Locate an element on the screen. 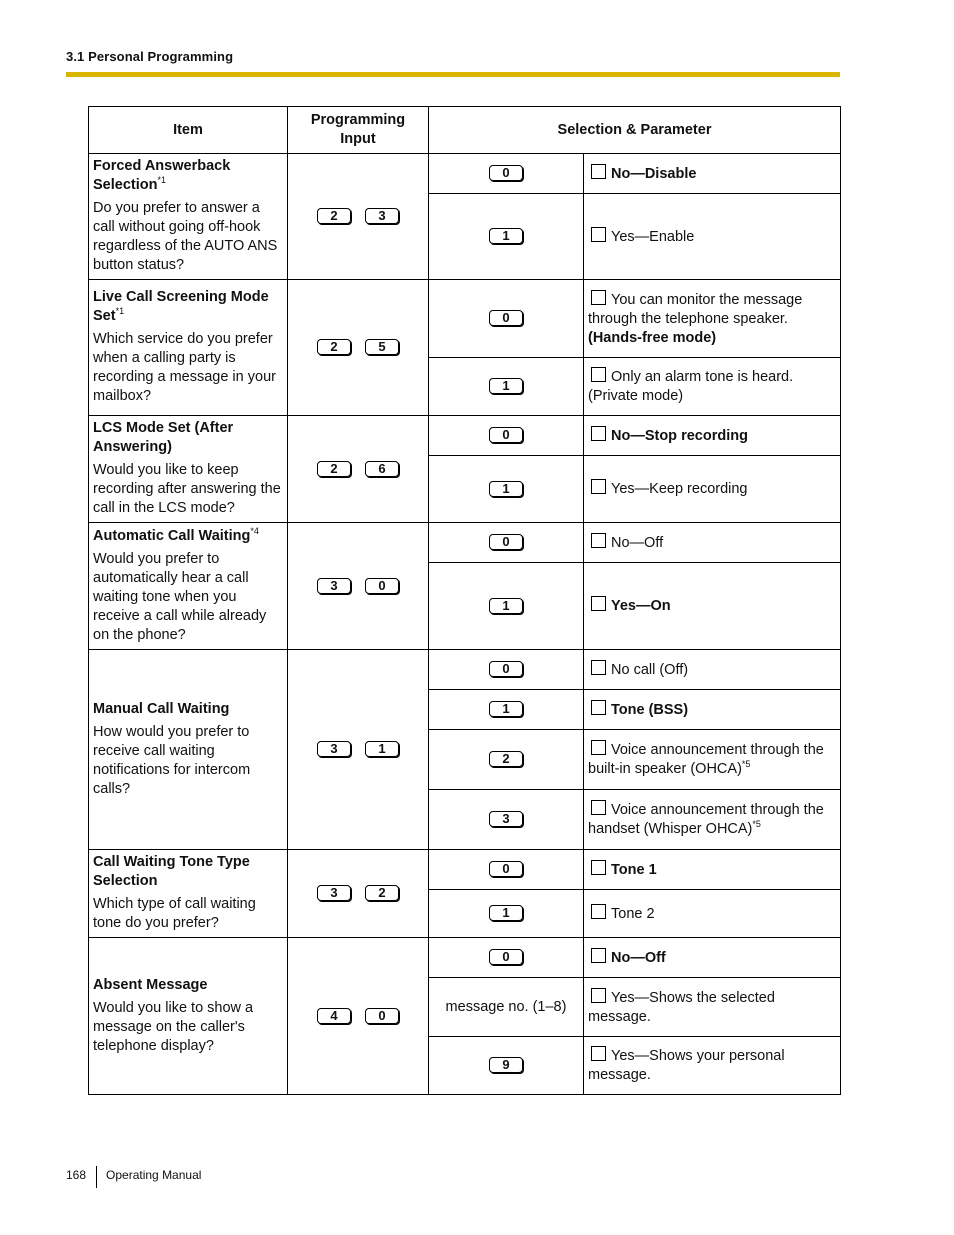  parameter-cell: Tone 2 is located at coordinates (712, 913).